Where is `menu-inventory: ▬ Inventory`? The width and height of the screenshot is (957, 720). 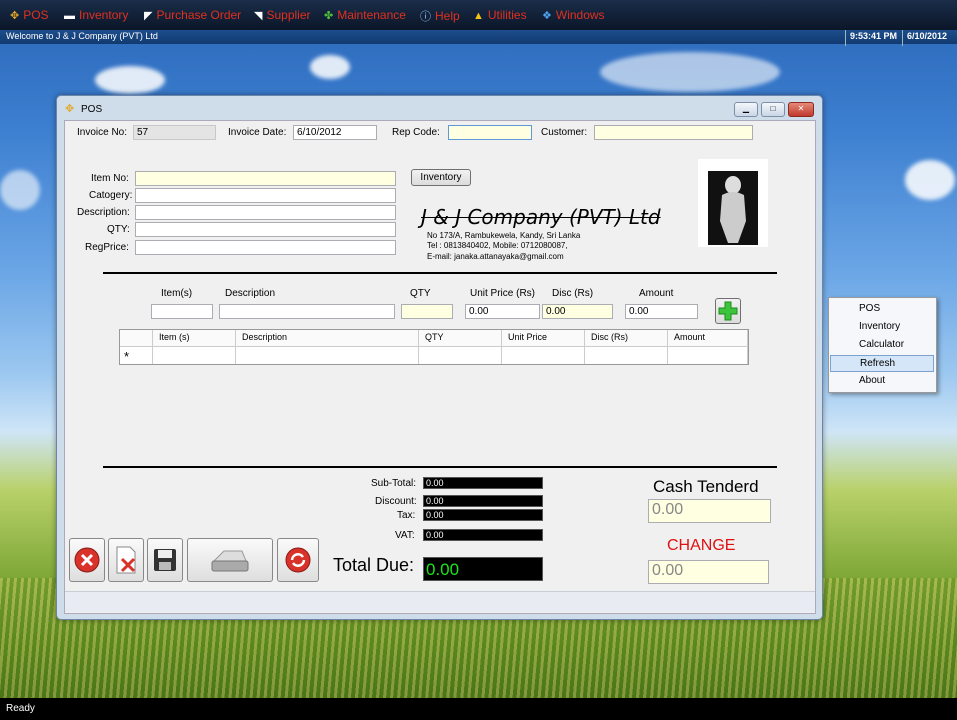
menu-inventory: ▬ Inventory is located at coordinates (96, 15).